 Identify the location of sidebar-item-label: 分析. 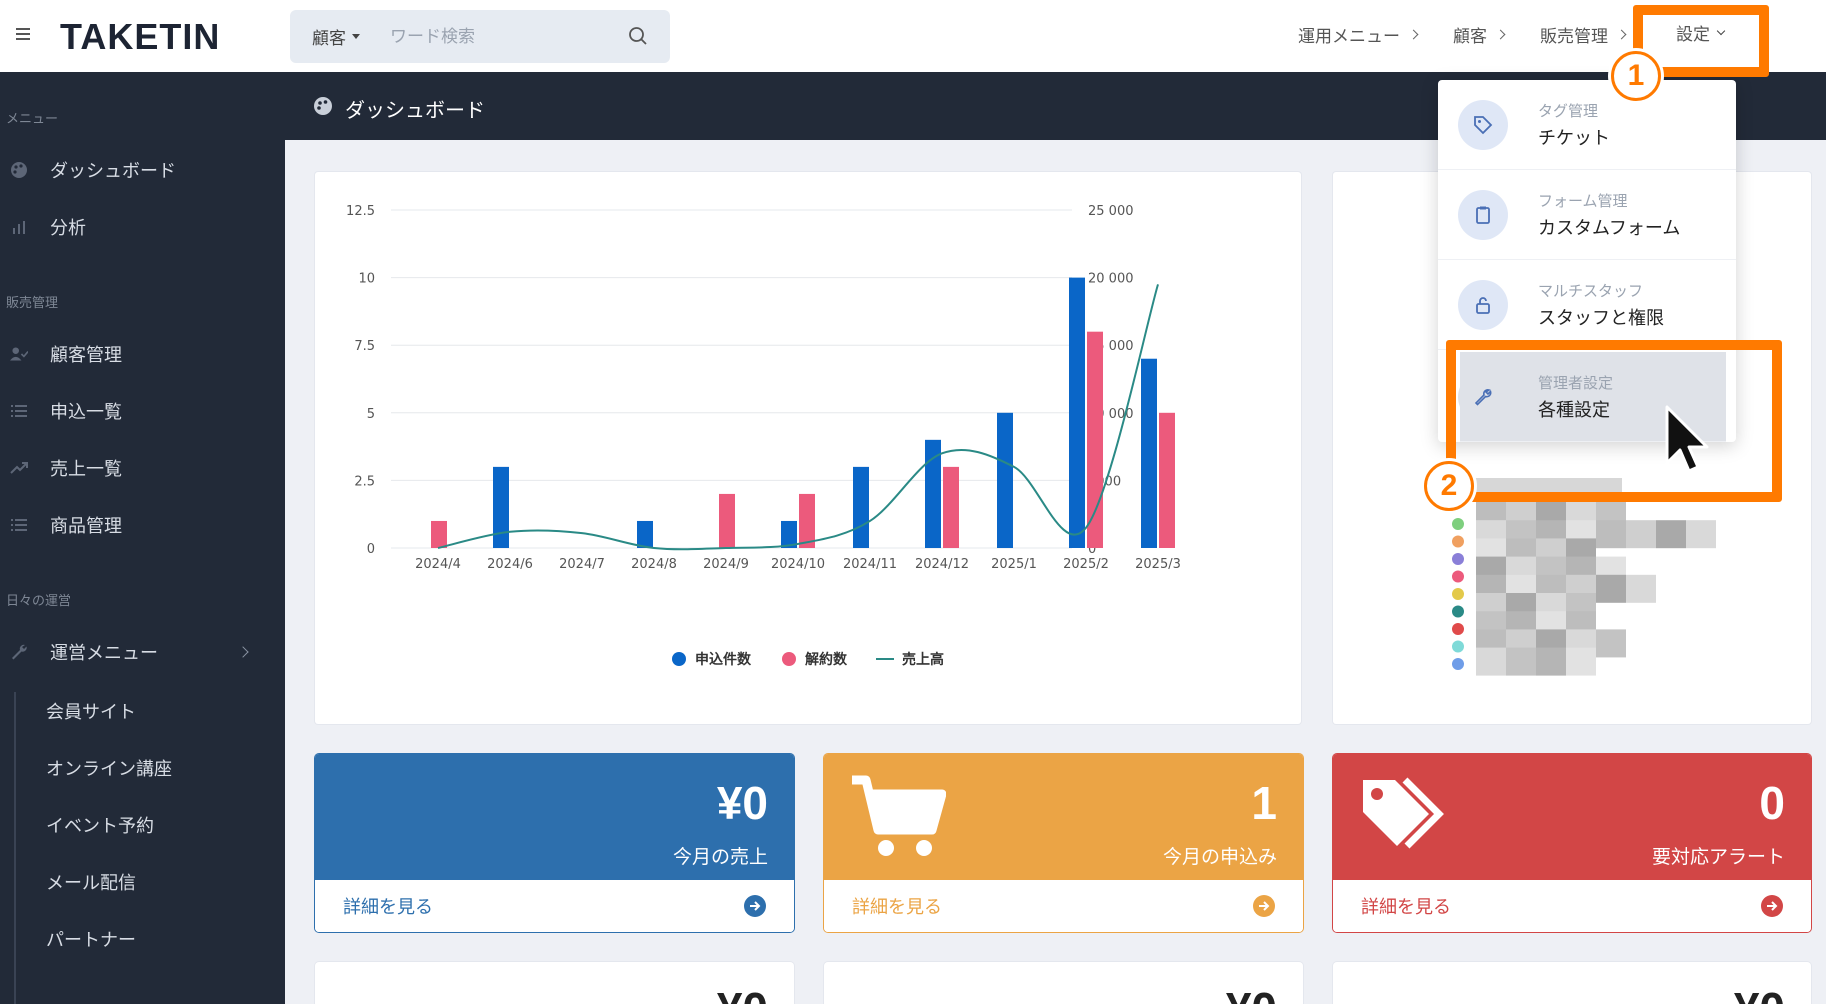
(68, 228).